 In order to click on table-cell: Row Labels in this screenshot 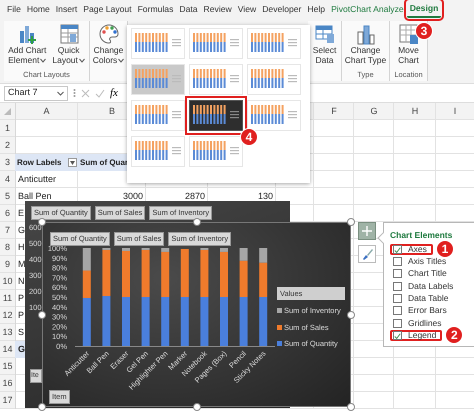, I will do `click(39, 162)`.